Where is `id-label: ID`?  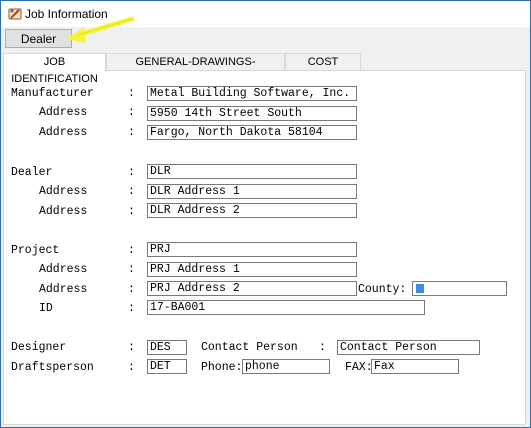 id-label: ID is located at coordinates (46, 308).